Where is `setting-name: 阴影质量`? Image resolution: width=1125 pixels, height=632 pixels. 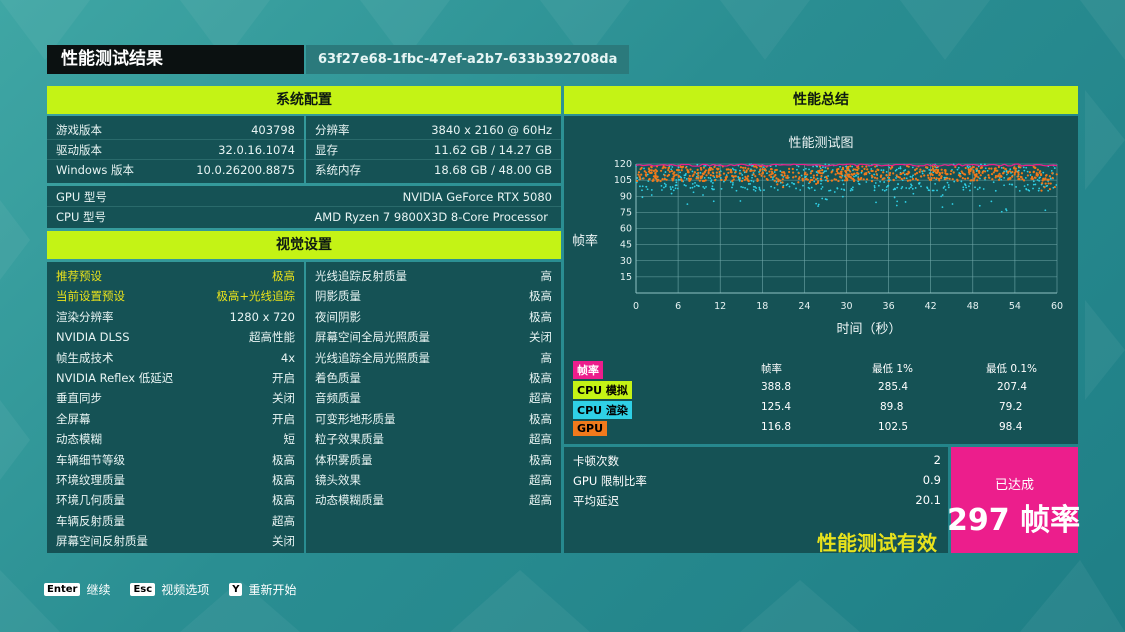 setting-name: 阴影质量 is located at coordinates (338, 296).